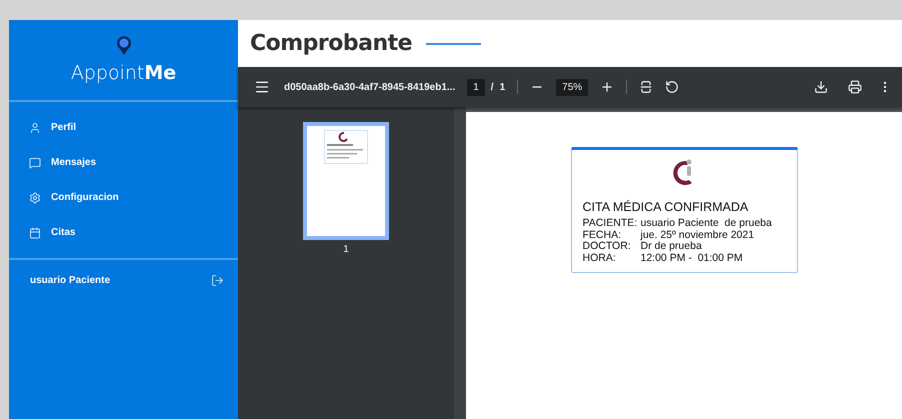 This screenshot has height=419, width=902. I want to click on zoom-field: 75%, so click(572, 87).